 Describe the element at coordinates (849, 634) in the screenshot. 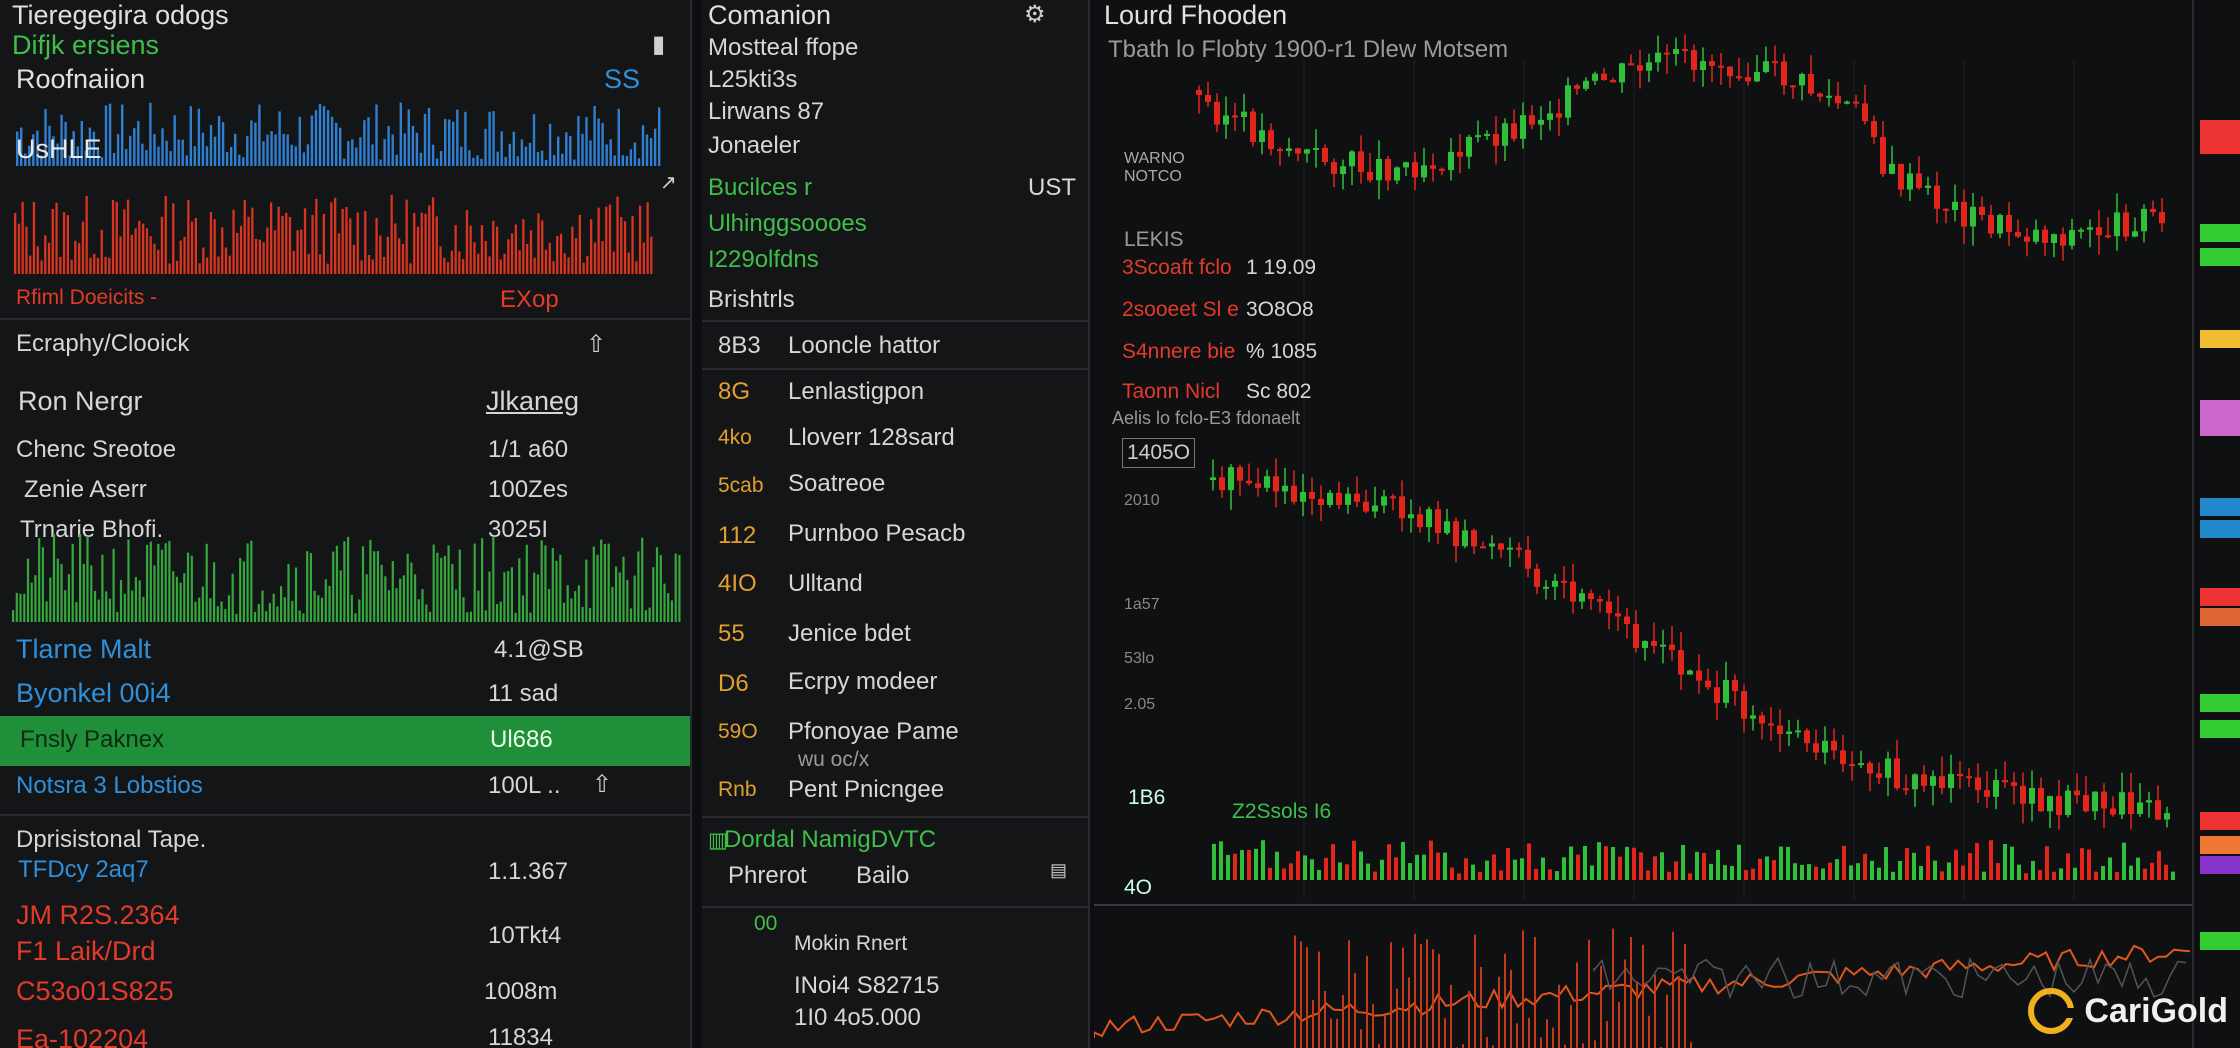

I see `list-item: Jenice bdet` at that location.